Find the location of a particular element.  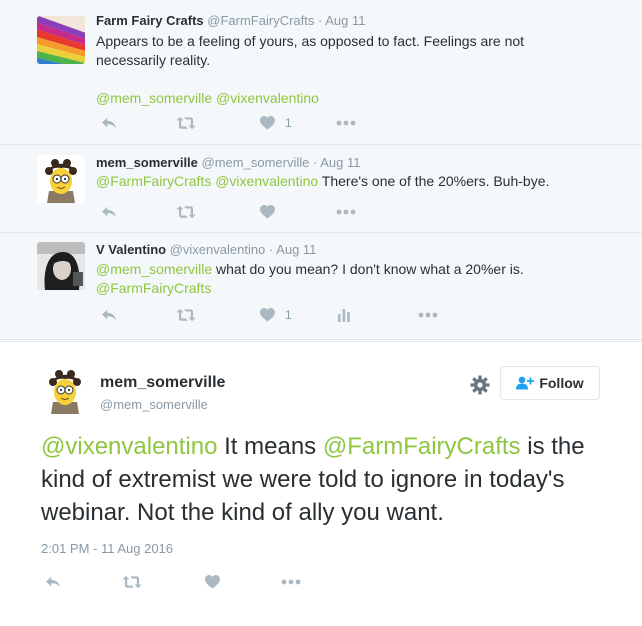

gear-icon is located at coordinates (480, 387).